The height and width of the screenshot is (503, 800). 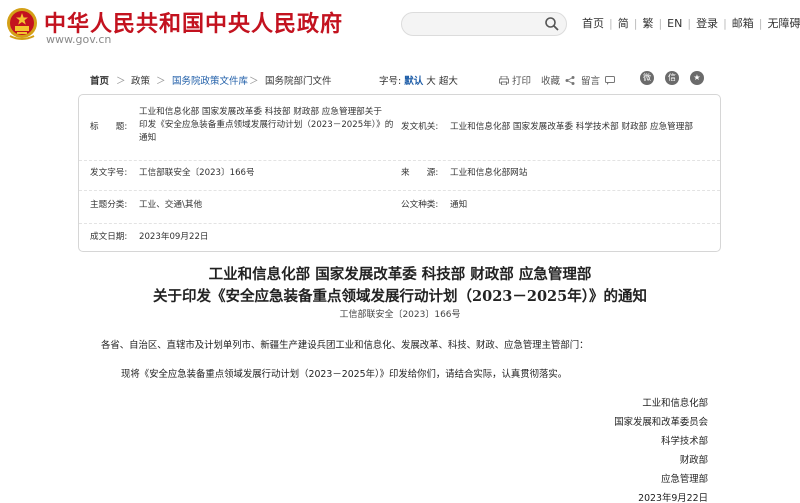 What do you see at coordinates (413, 81) in the screenshot?
I see `font-size-default: 默认` at bounding box center [413, 81].